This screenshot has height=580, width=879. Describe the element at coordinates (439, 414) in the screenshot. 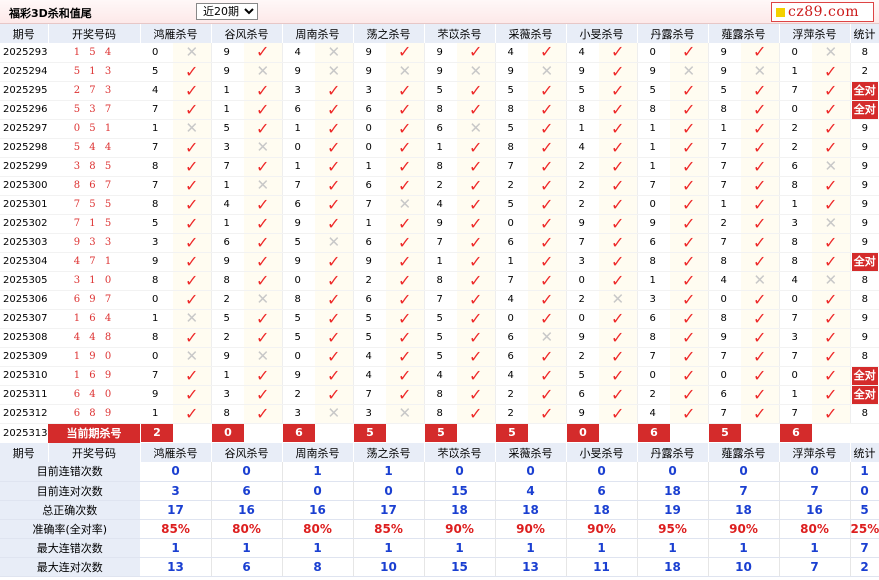

I see `table-row: 2025312 6 8 9 1 ✓ 8 ✓ 3 ✕ 3 ✕ 8 ✓ 2 ✓ 9 ✓ 4 ✓ 7 ✓ 7 ✓ 8` at that location.